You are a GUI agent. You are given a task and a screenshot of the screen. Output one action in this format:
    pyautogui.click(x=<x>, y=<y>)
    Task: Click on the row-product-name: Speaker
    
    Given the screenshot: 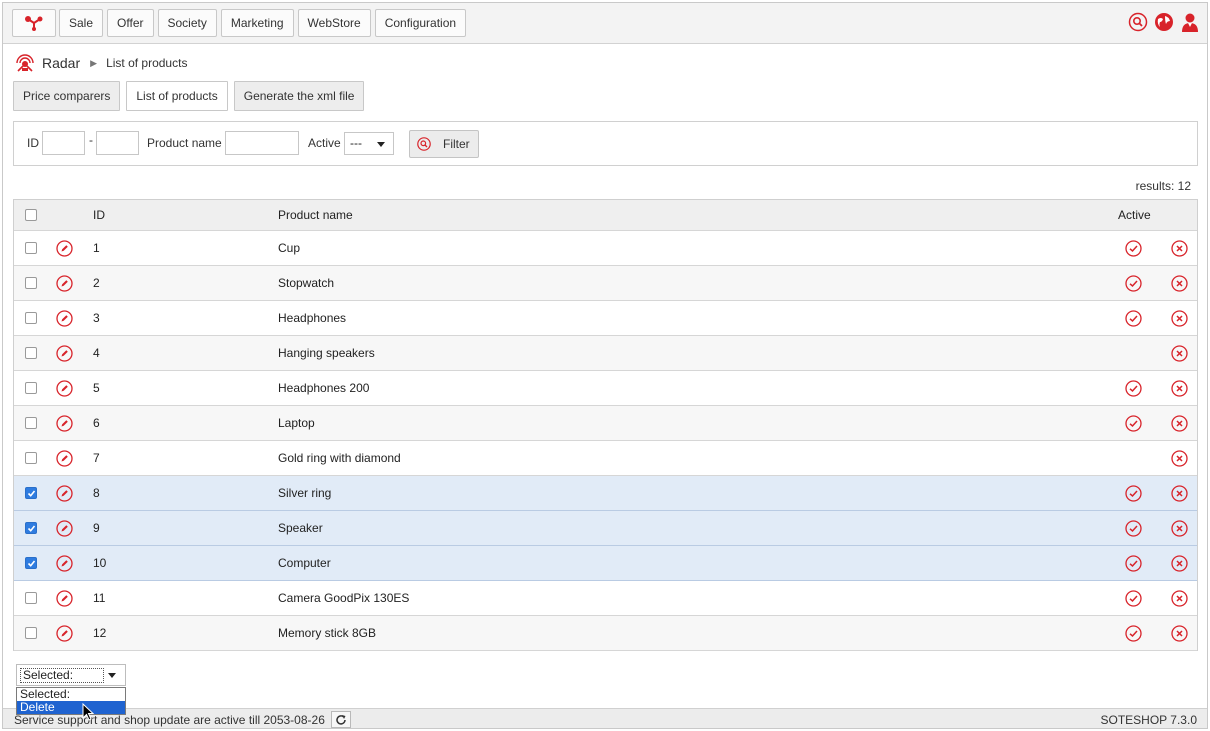 What is the action you would take?
    pyautogui.click(x=300, y=528)
    